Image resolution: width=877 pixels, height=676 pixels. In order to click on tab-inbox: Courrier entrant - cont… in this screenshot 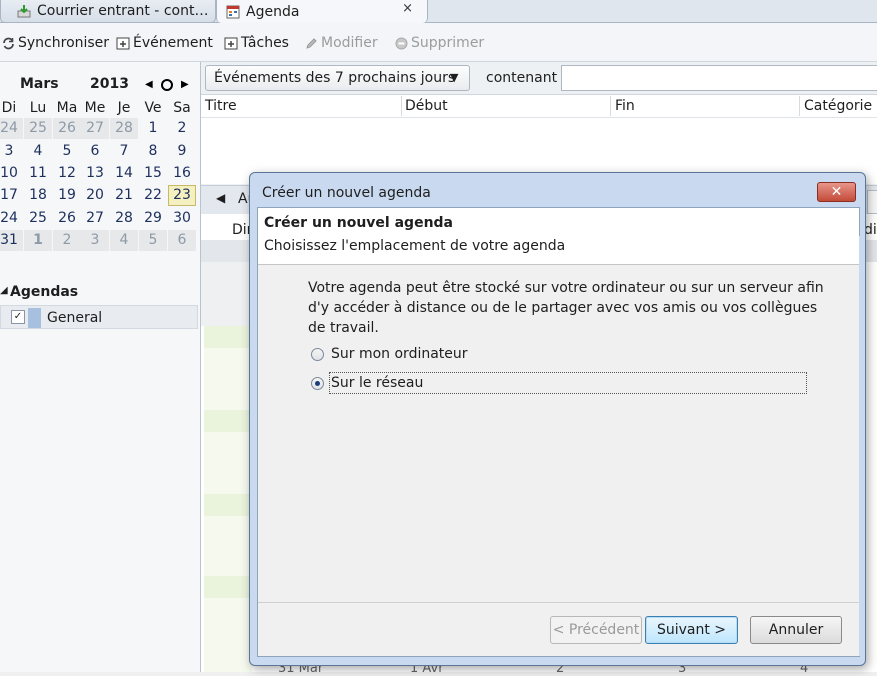, I will do `click(108, 11)`.